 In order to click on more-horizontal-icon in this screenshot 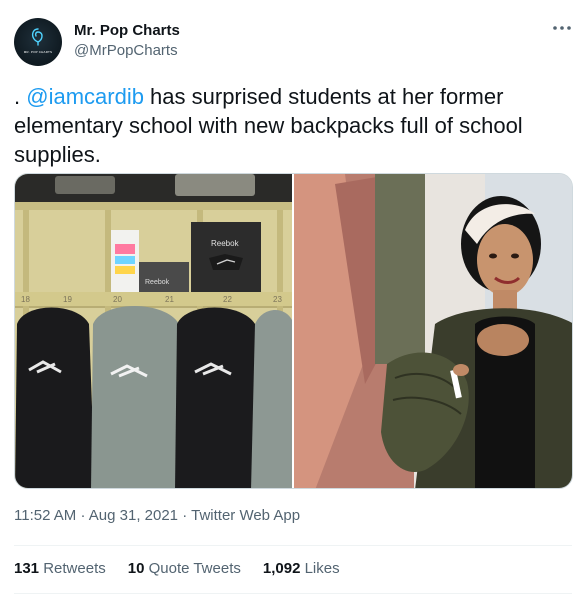, I will do `click(562, 28)`.